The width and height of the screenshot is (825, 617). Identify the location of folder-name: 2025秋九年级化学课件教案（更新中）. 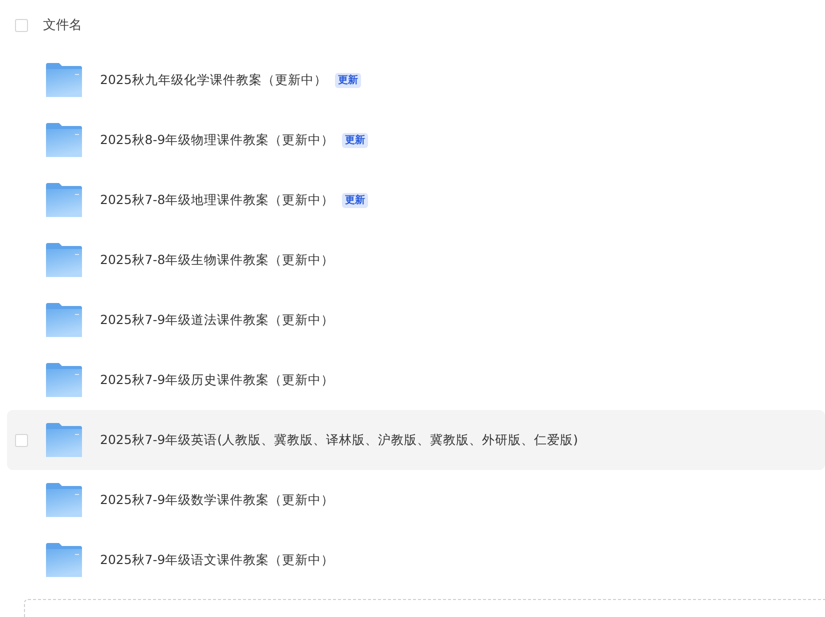
(213, 80).